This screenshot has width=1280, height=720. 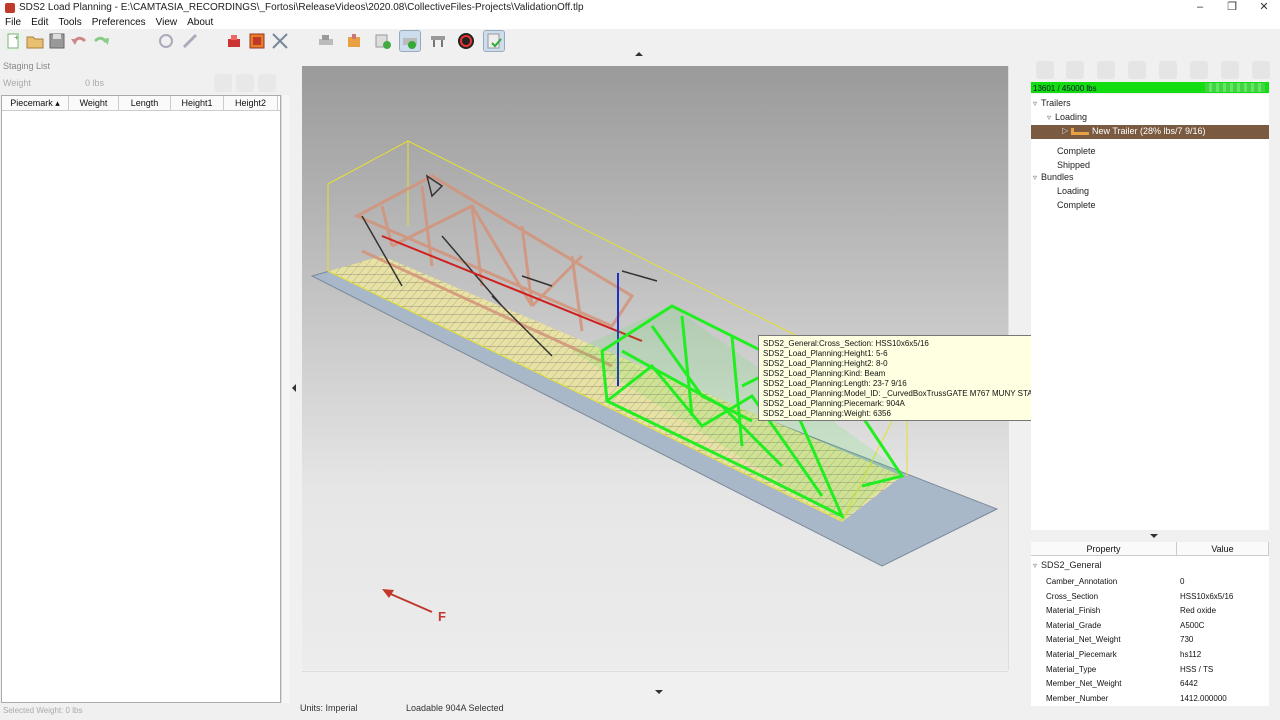 I want to click on validate-icon, so click(x=410, y=41).